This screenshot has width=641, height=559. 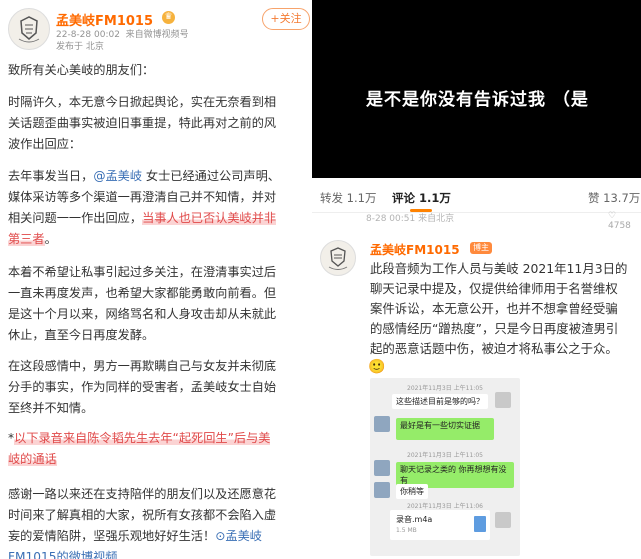 What do you see at coordinates (81, 70) in the screenshot?
I see `greeting-text: 致所有关心美岐的朋友们：` at bounding box center [81, 70].